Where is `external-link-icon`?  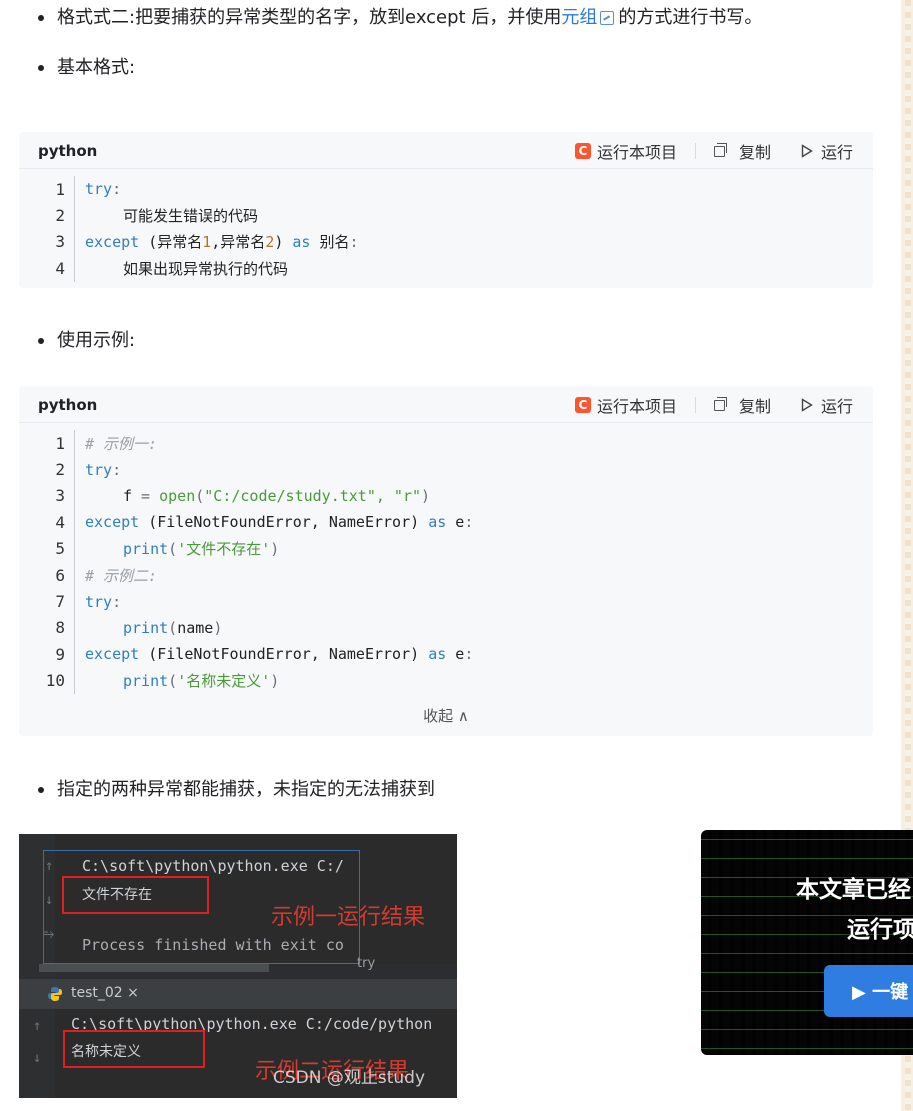
external-link-icon is located at coordinates (607, 18).